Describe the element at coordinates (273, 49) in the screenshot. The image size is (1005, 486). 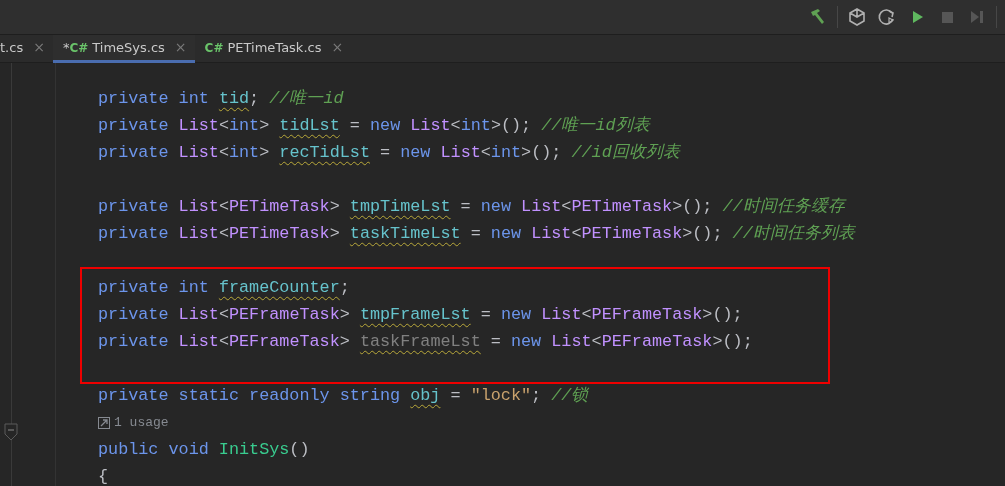
I see `file-tab: C# PETimeTask.cs ×` at that location.